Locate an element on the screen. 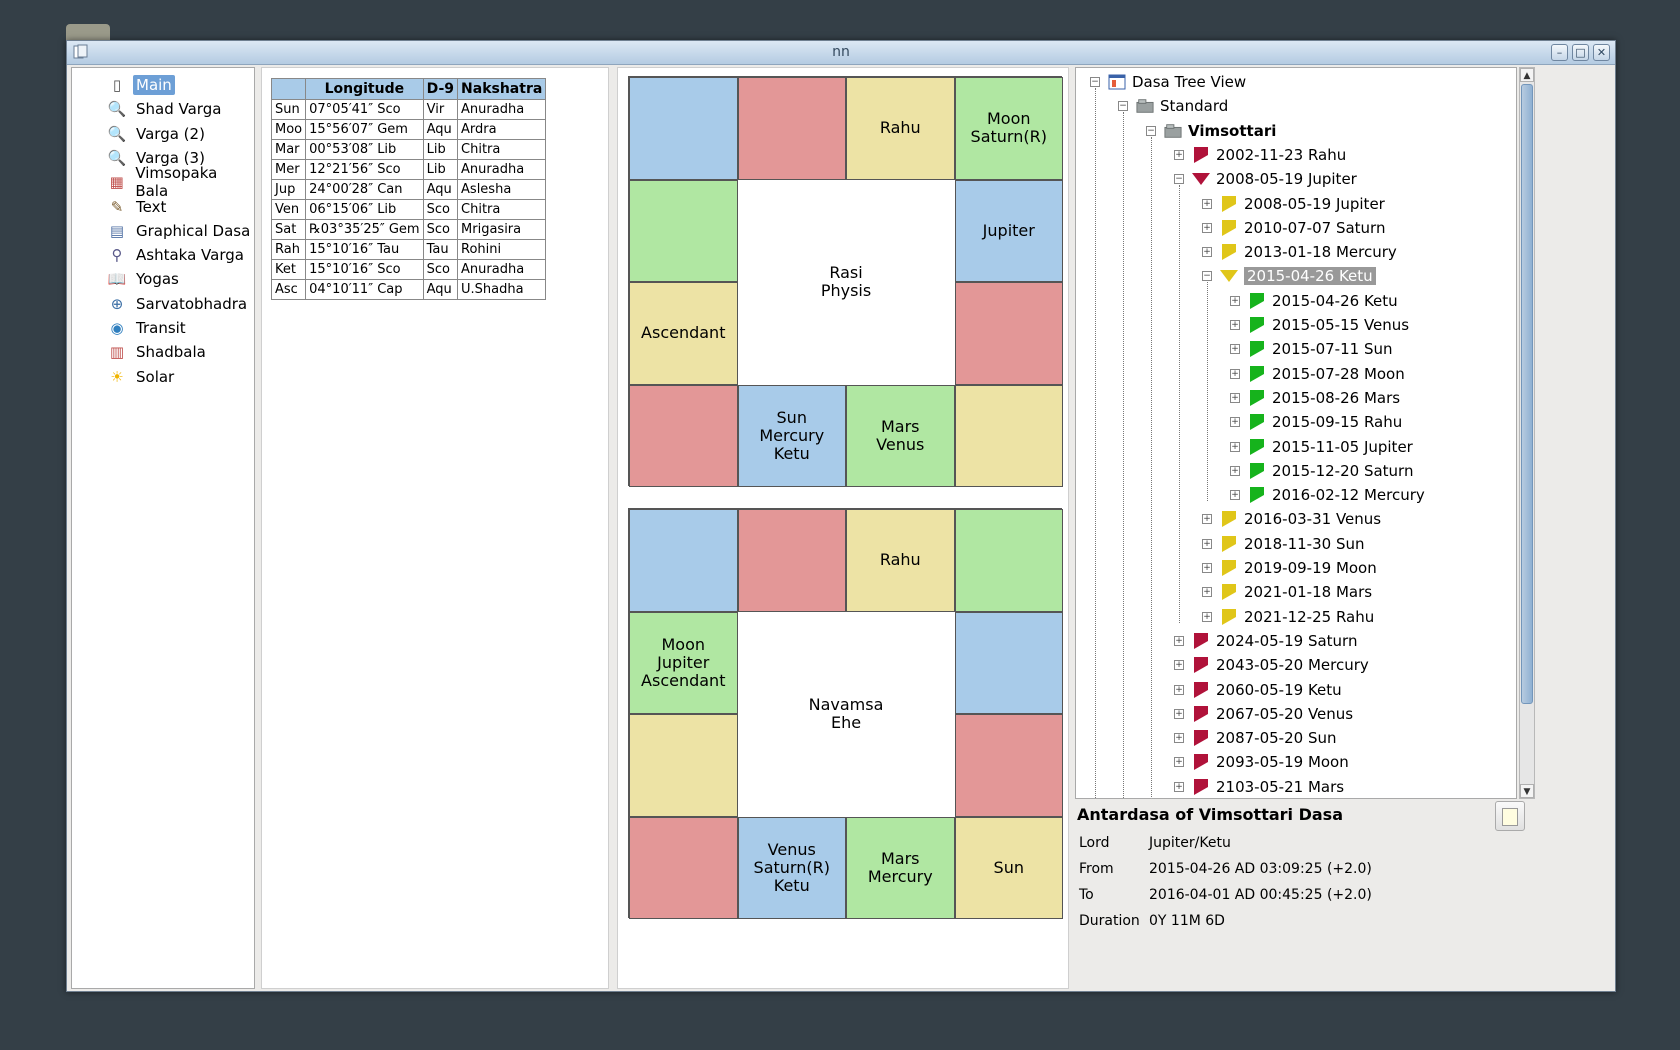  column-header: Nakshatra is located at coordinates (502, 89).